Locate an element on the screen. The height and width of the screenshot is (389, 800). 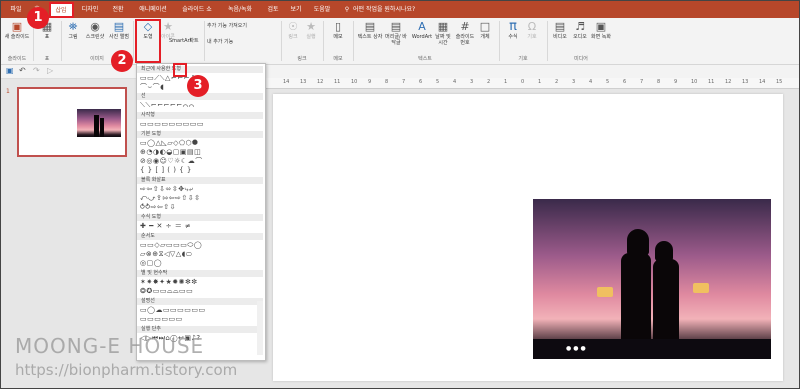
stars-banners-row: ✶✷✸✦★✹✺✻✼ is located at coordinates (201, 282).